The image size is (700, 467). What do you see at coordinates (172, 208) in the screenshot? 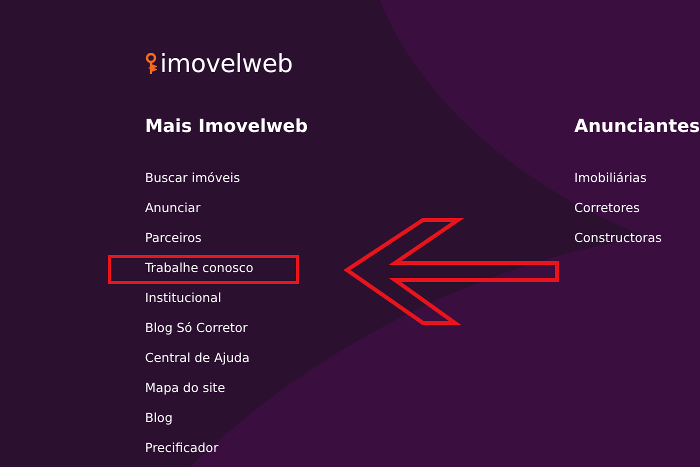
I see `footer-link: Anunciar` at bounding box center [172, 208].